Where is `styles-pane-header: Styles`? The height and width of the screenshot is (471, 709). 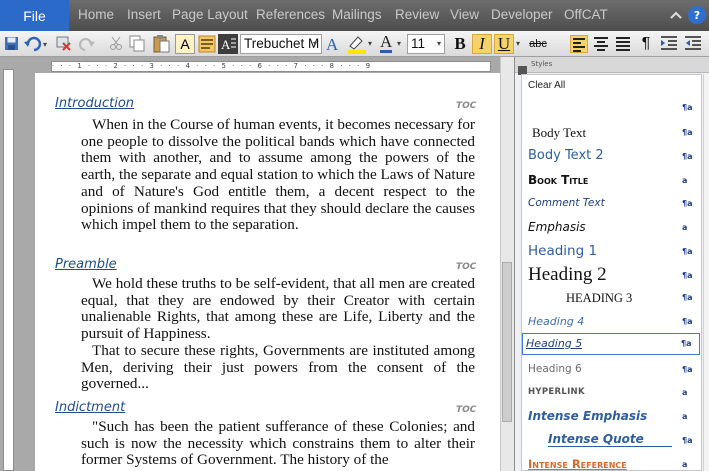
styles-pane-header: Styles is located at coordinates (612, 66).